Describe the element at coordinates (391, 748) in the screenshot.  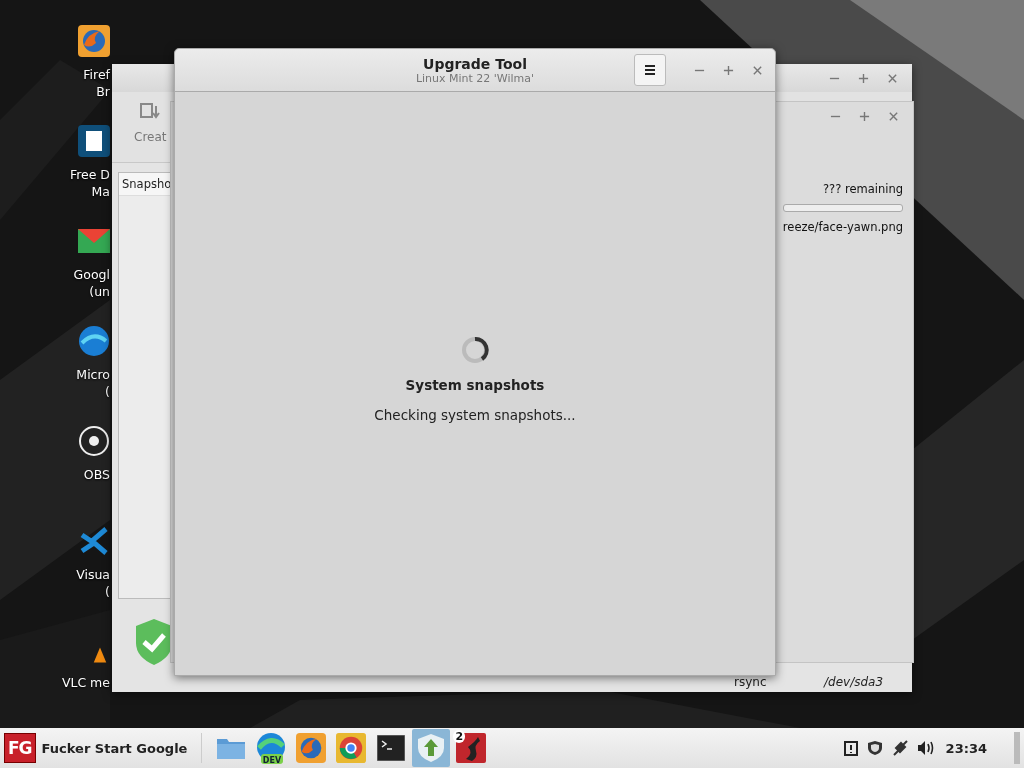
I see `terminal-icon` at that location.